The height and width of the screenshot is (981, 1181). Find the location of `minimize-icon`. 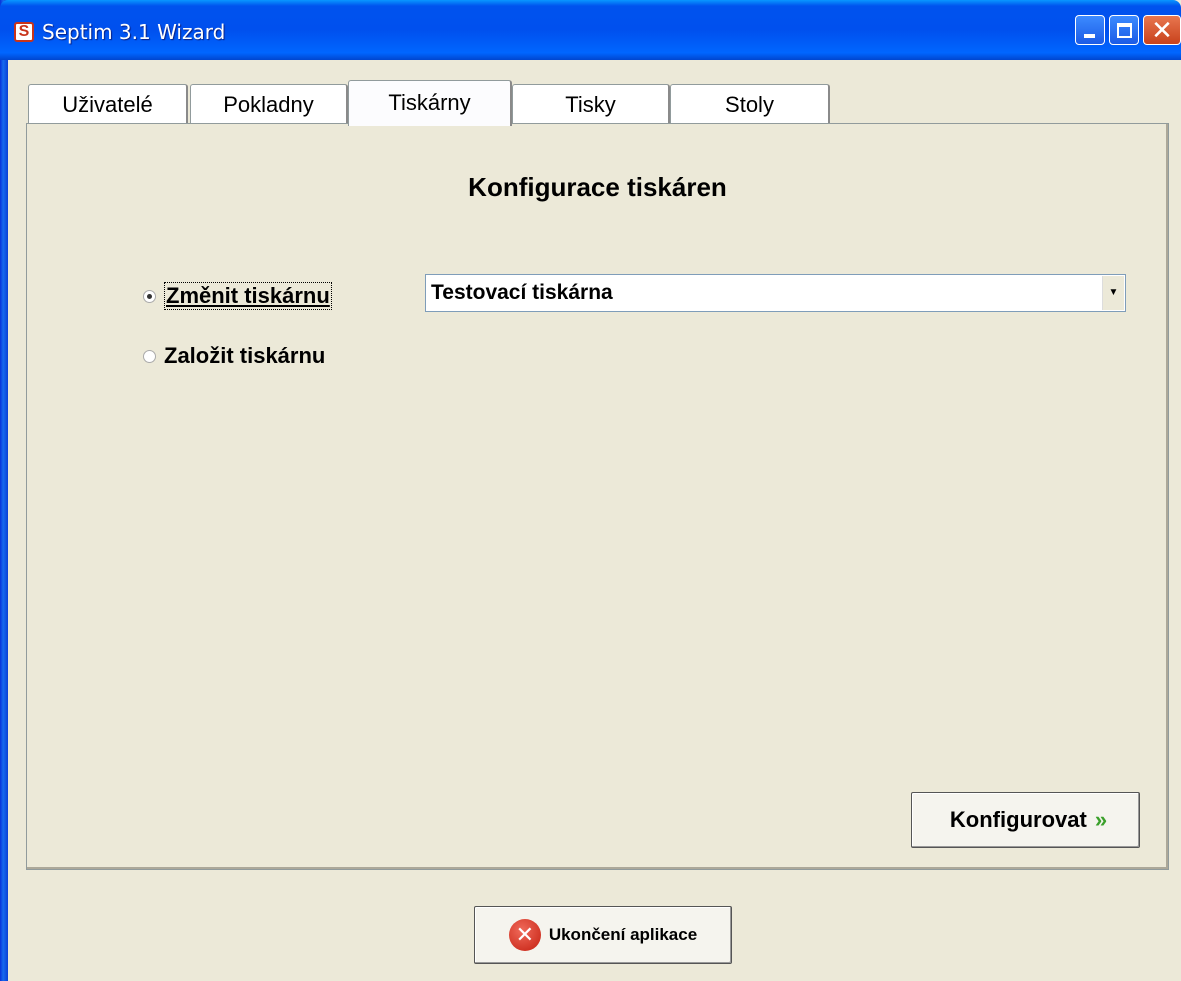

minimize-icon is located at coordinates (1089, 36).